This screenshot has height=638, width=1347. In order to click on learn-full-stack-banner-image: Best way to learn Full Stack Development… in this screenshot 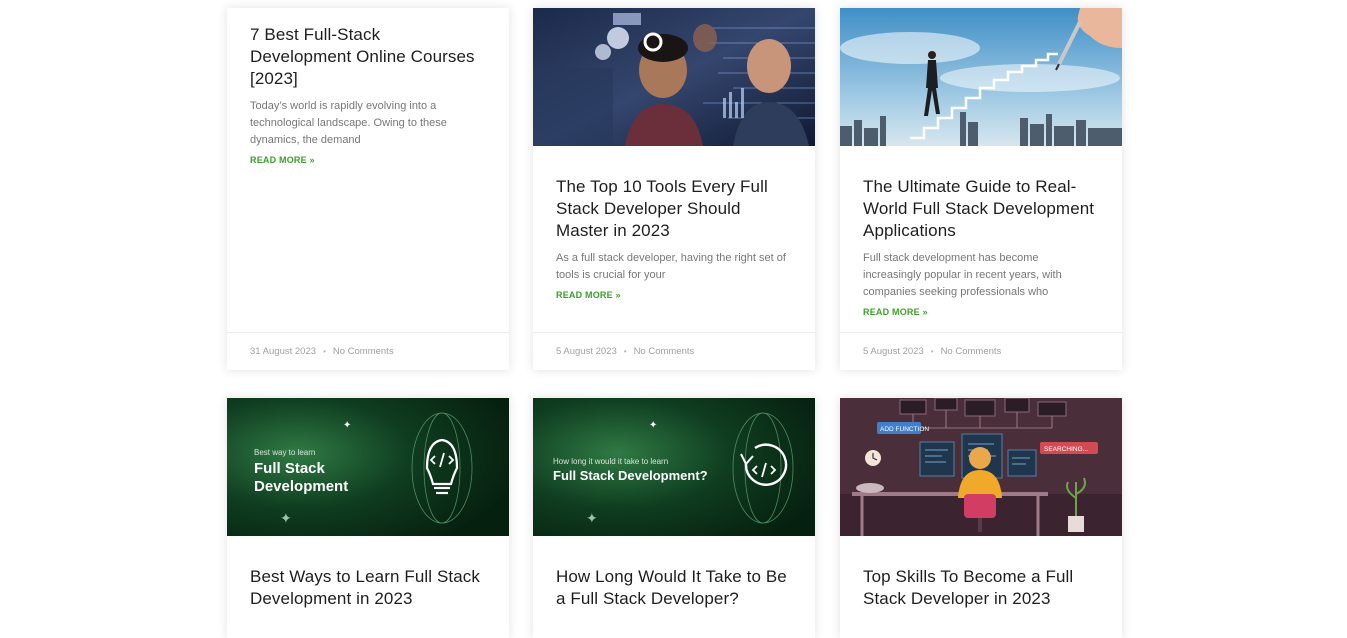, I will do `click(368, 467)`.